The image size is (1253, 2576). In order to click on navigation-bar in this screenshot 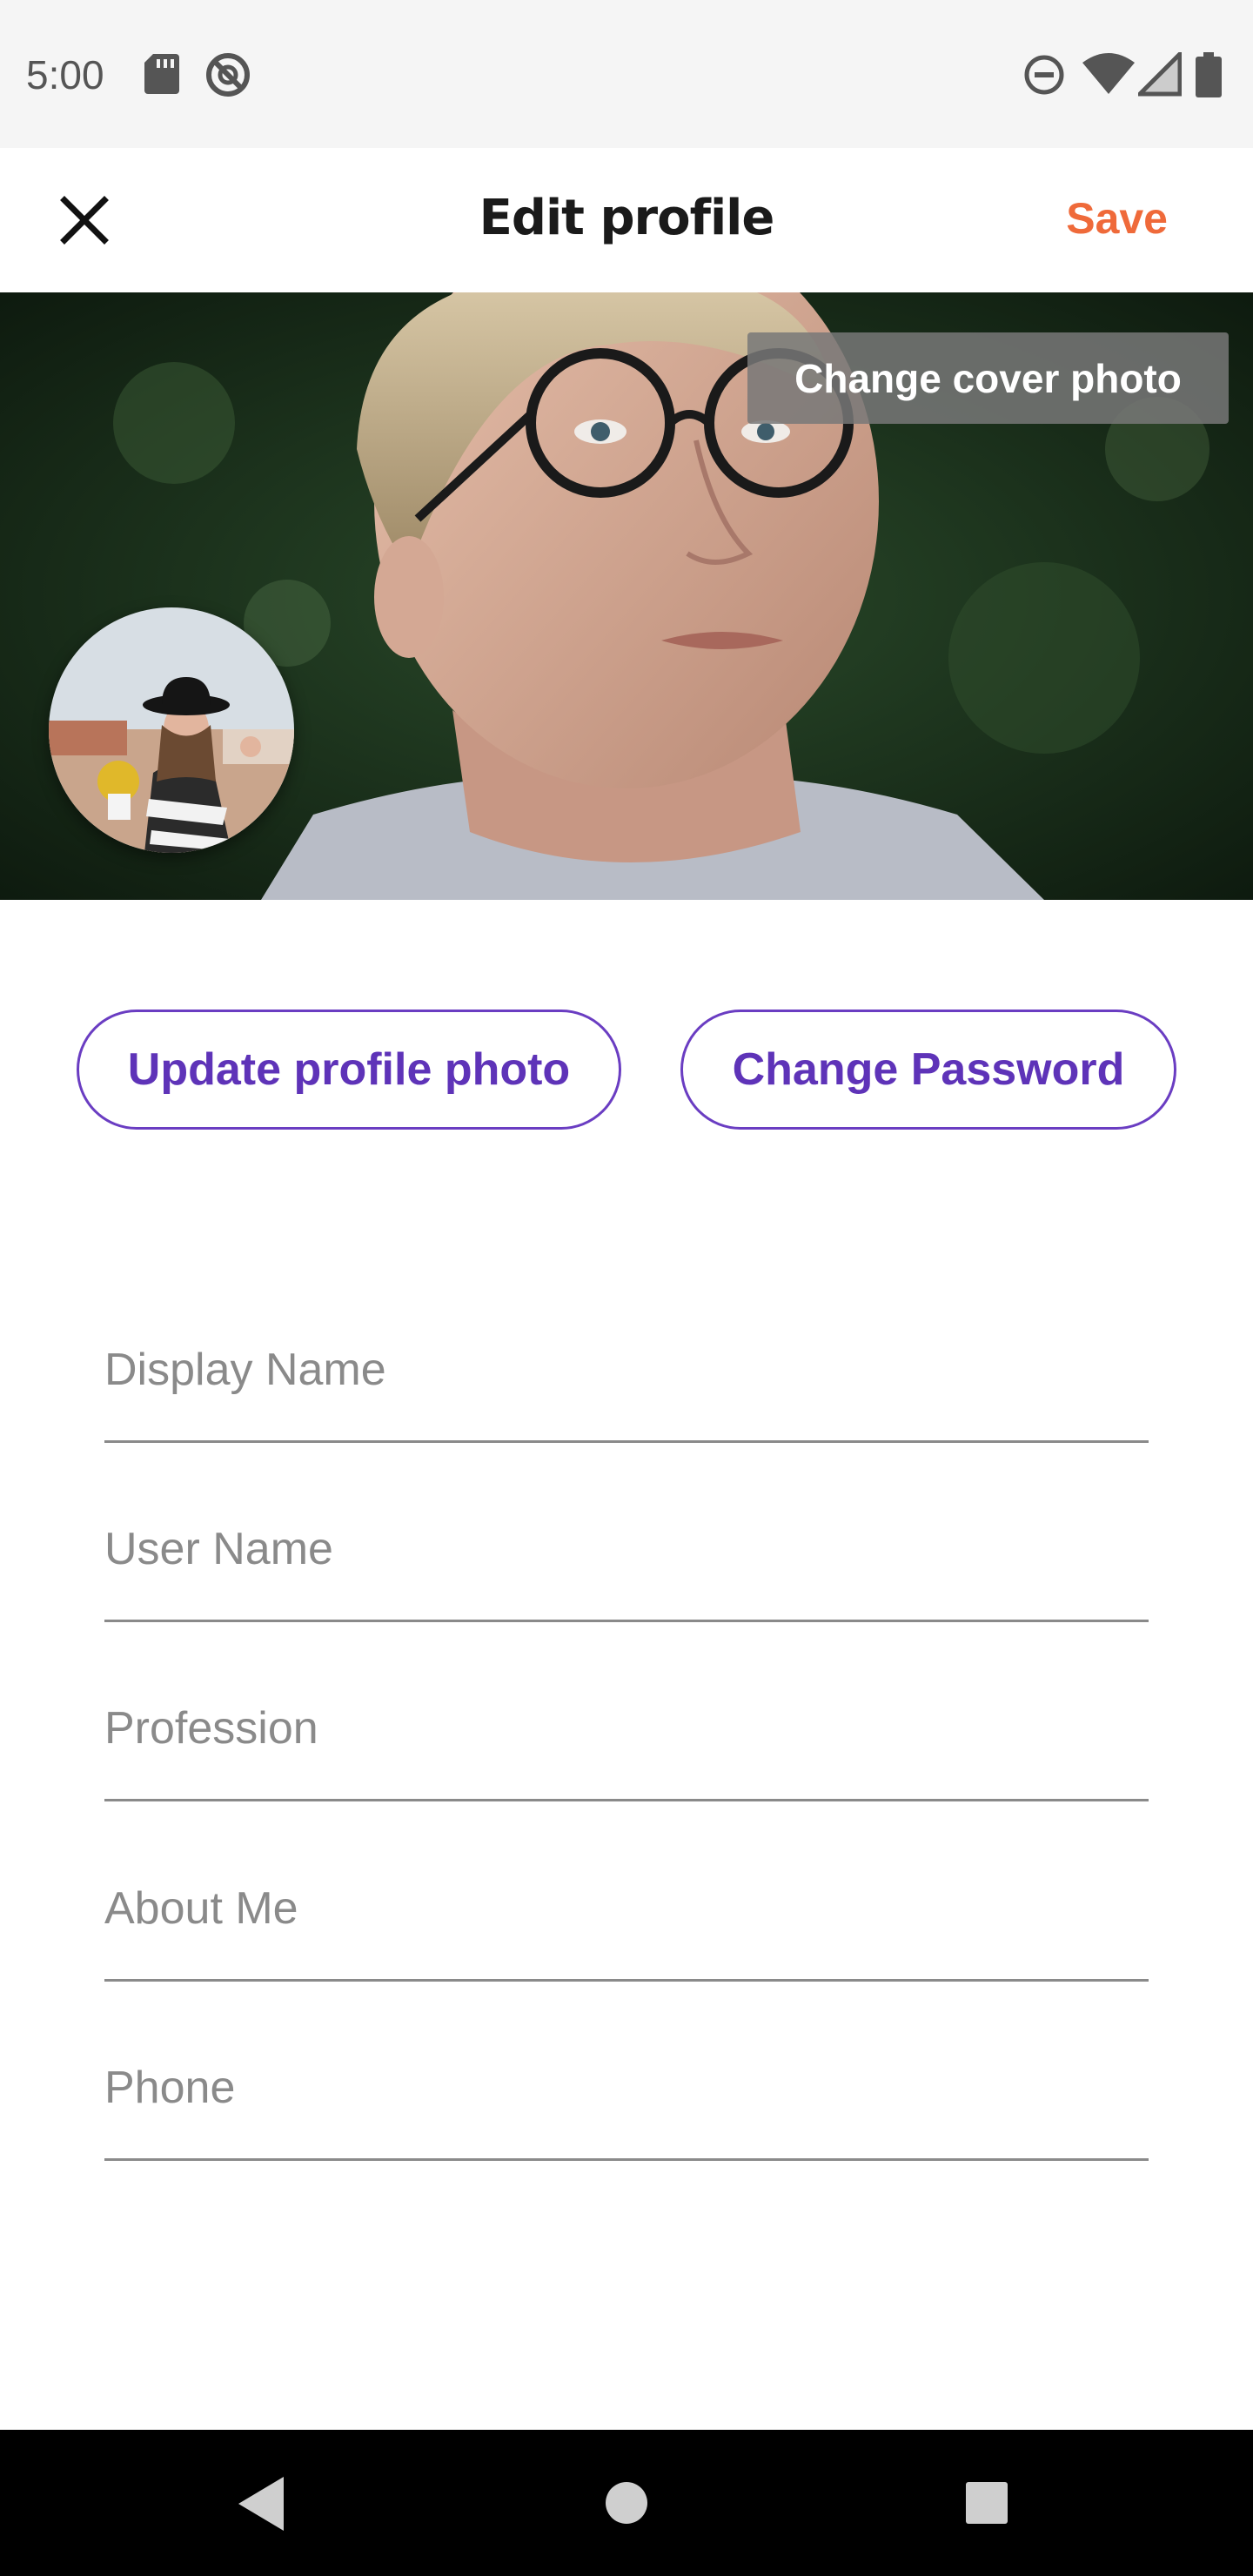, I will do `click(626, 2503)`.